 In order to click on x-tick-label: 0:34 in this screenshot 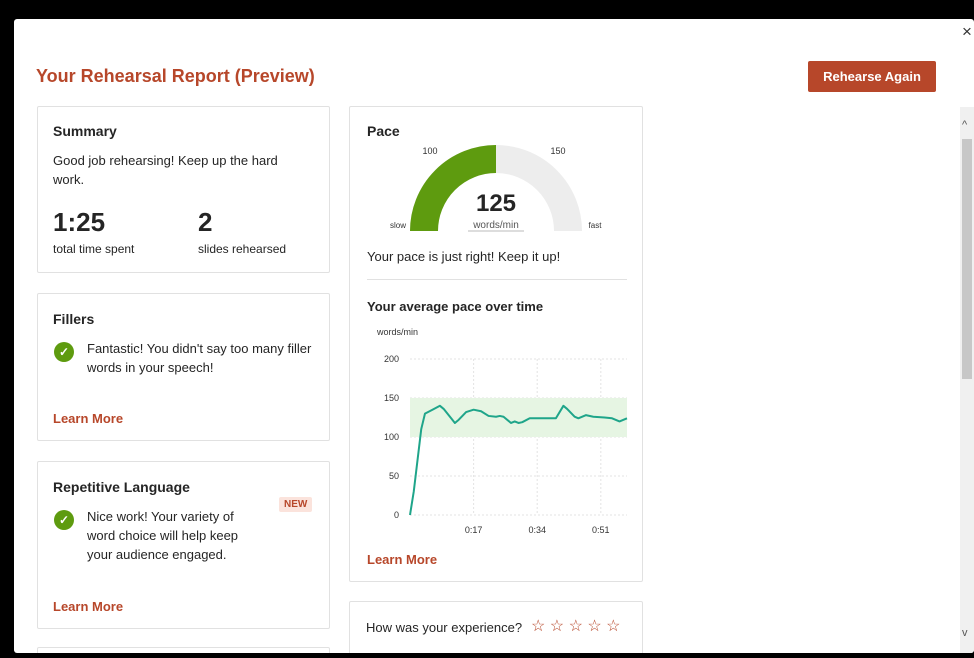, I will do `click(537, 530)`.